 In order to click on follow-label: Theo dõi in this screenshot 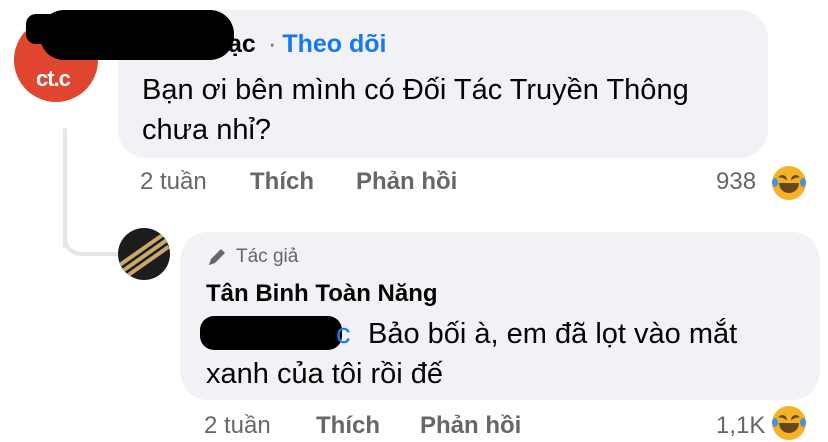, I will do `click(334, 44)`.